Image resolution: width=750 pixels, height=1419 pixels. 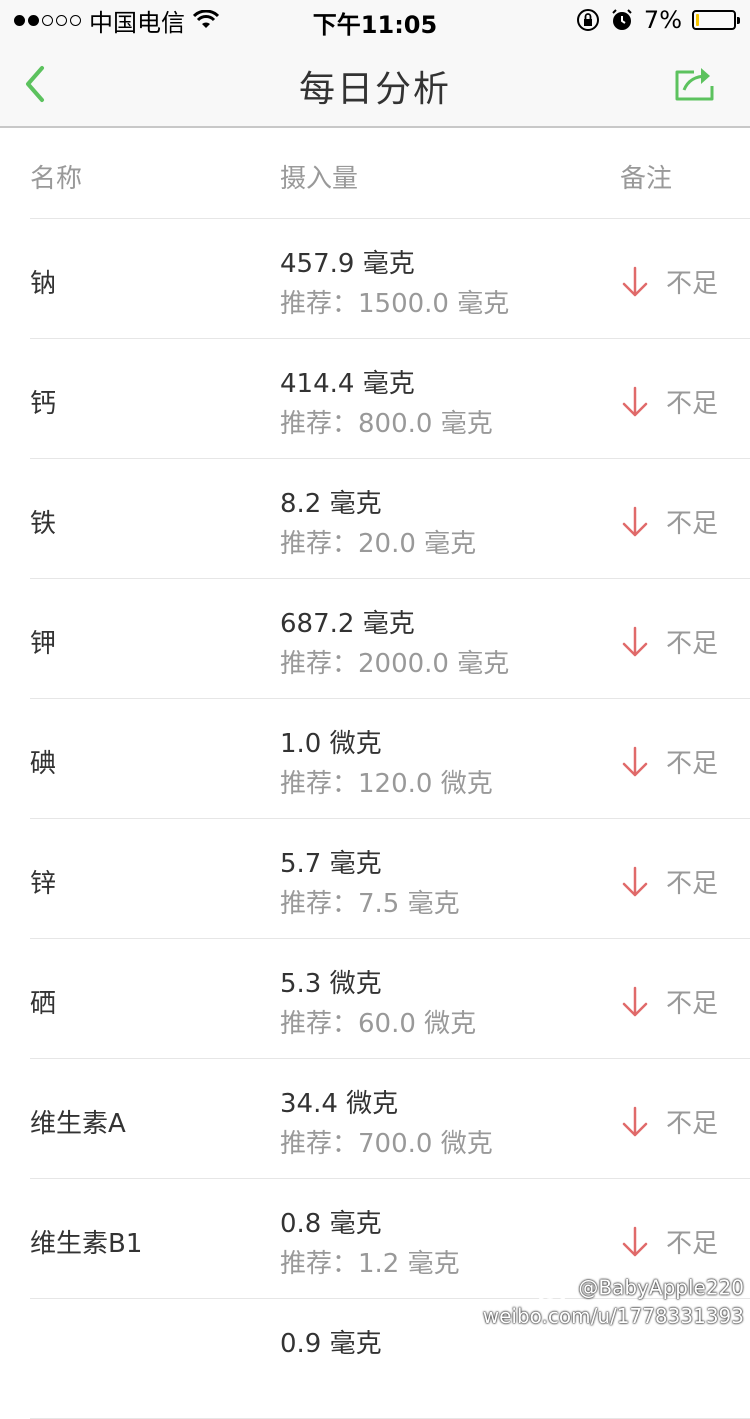 I want to click on battery-fill, so click(x=697, y=20).